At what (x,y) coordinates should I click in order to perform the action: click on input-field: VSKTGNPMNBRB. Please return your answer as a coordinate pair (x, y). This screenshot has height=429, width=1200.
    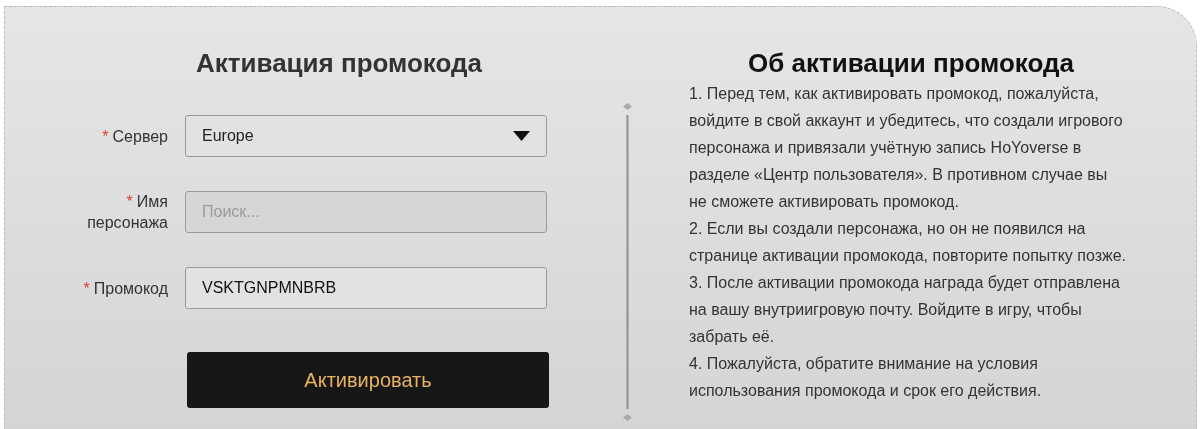
    Looking at the image, I should click on (366, 288).